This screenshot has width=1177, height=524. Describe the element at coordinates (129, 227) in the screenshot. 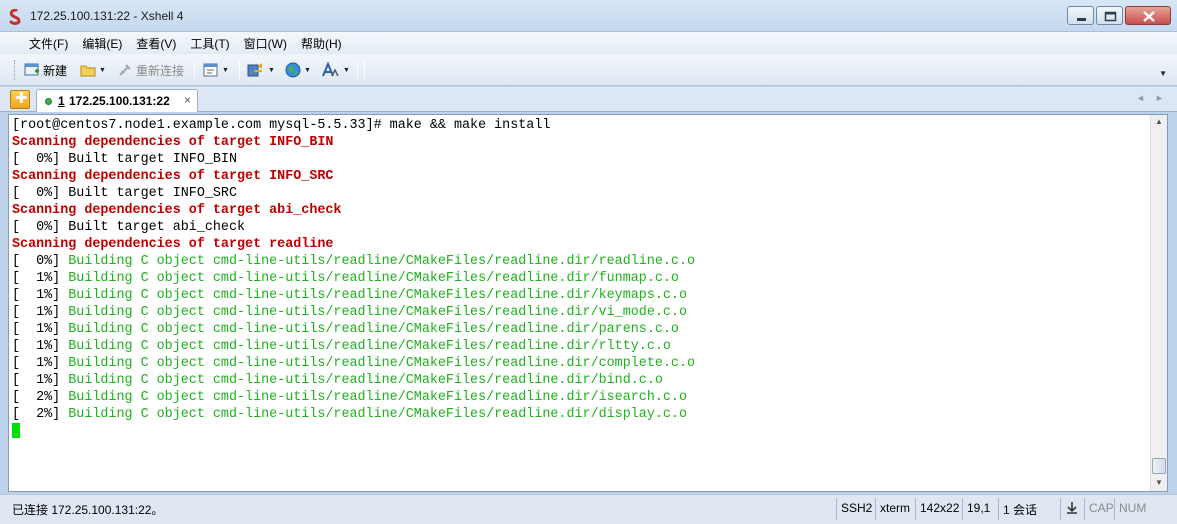

I see `terminal-line-text: [ 0%] Built target abi_check` at that location.